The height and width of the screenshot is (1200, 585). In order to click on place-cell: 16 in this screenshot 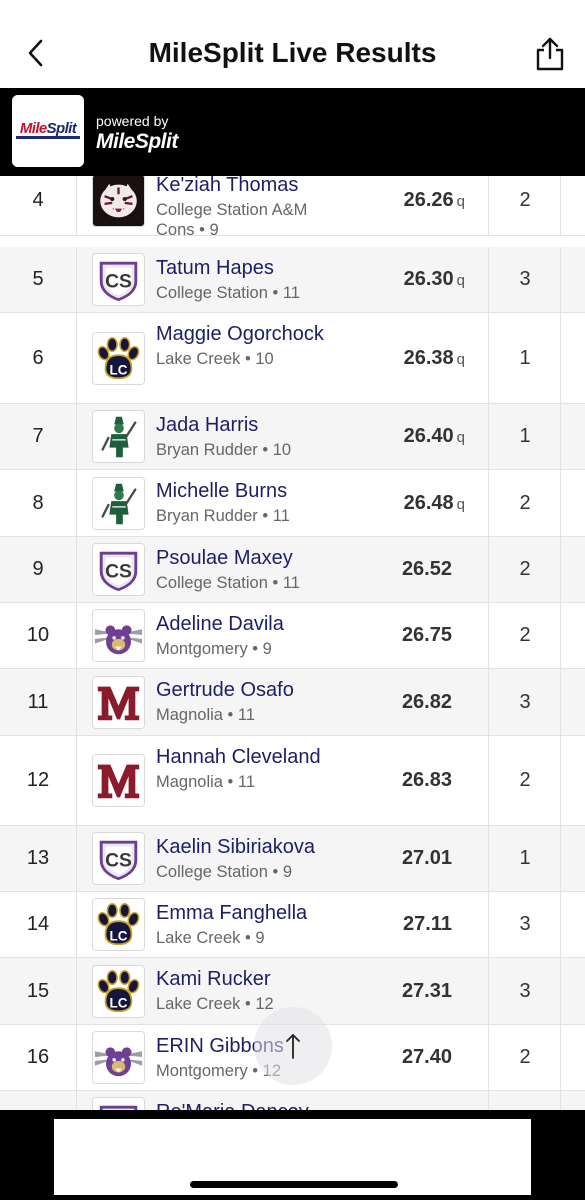, I will do `click(38, 1057)`.